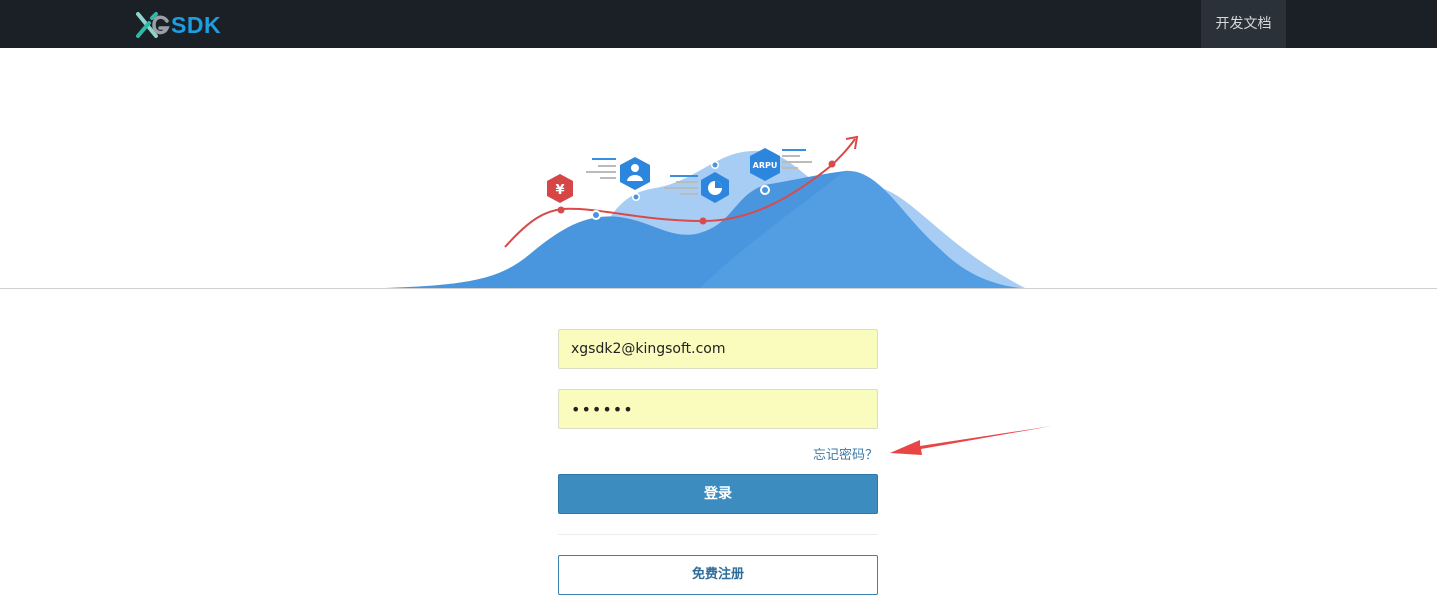  I want to click on developer-docs-link: 开发文档, so click(1243, 24).